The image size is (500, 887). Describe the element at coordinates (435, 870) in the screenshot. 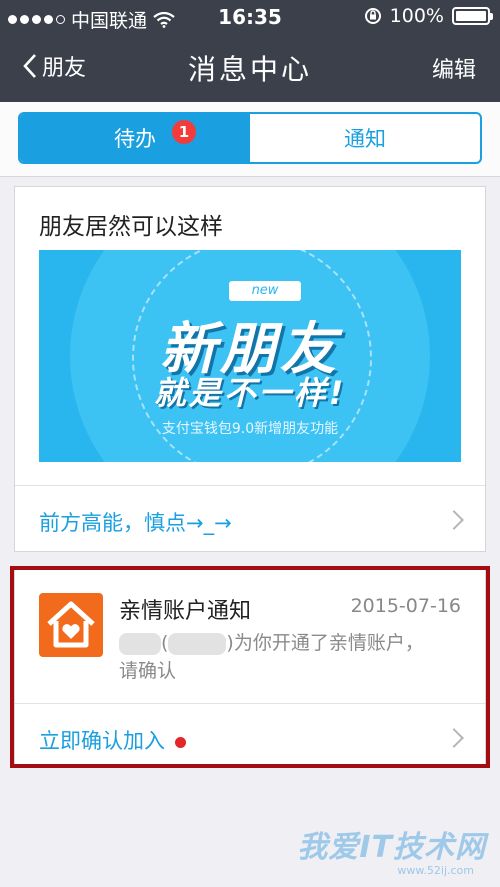

I see `watermark-url: www.52ij.com` at that location.